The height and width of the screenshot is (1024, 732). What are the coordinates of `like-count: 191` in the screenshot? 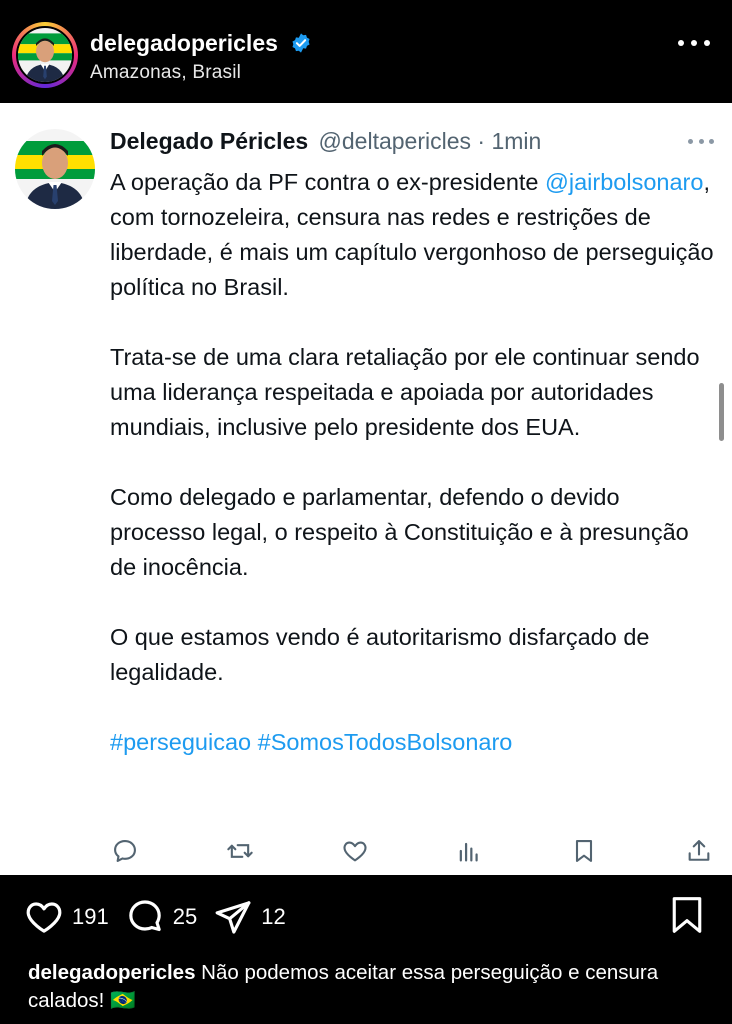 It's located at (90, 917).